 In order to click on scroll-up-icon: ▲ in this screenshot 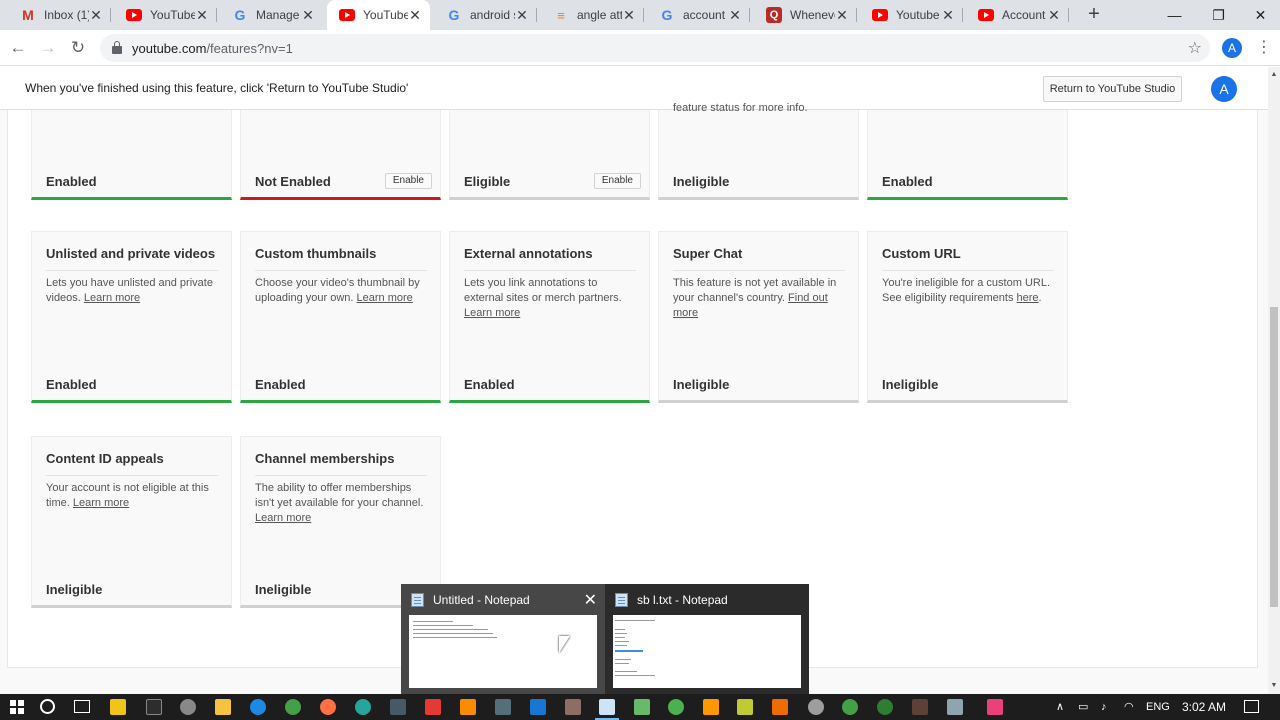, I will do `click(1274, 75)`.